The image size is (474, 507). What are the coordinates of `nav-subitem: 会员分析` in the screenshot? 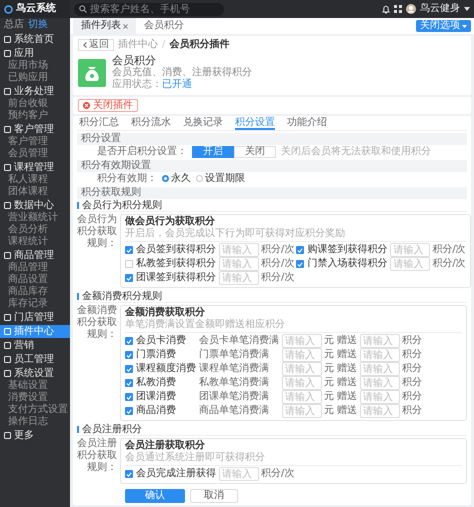 It's located at (35, 230).